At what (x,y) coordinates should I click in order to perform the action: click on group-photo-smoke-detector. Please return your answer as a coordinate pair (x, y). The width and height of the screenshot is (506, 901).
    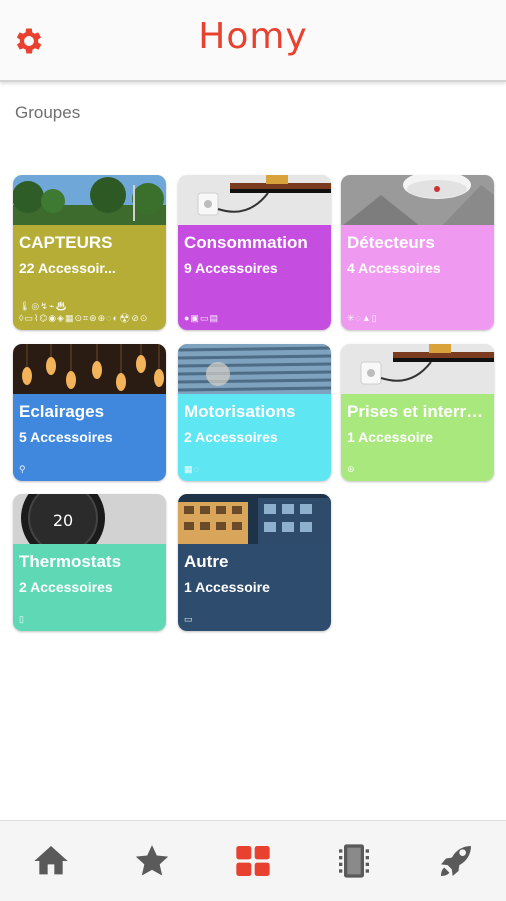
    Looking at the image, I should click on (417, 201).